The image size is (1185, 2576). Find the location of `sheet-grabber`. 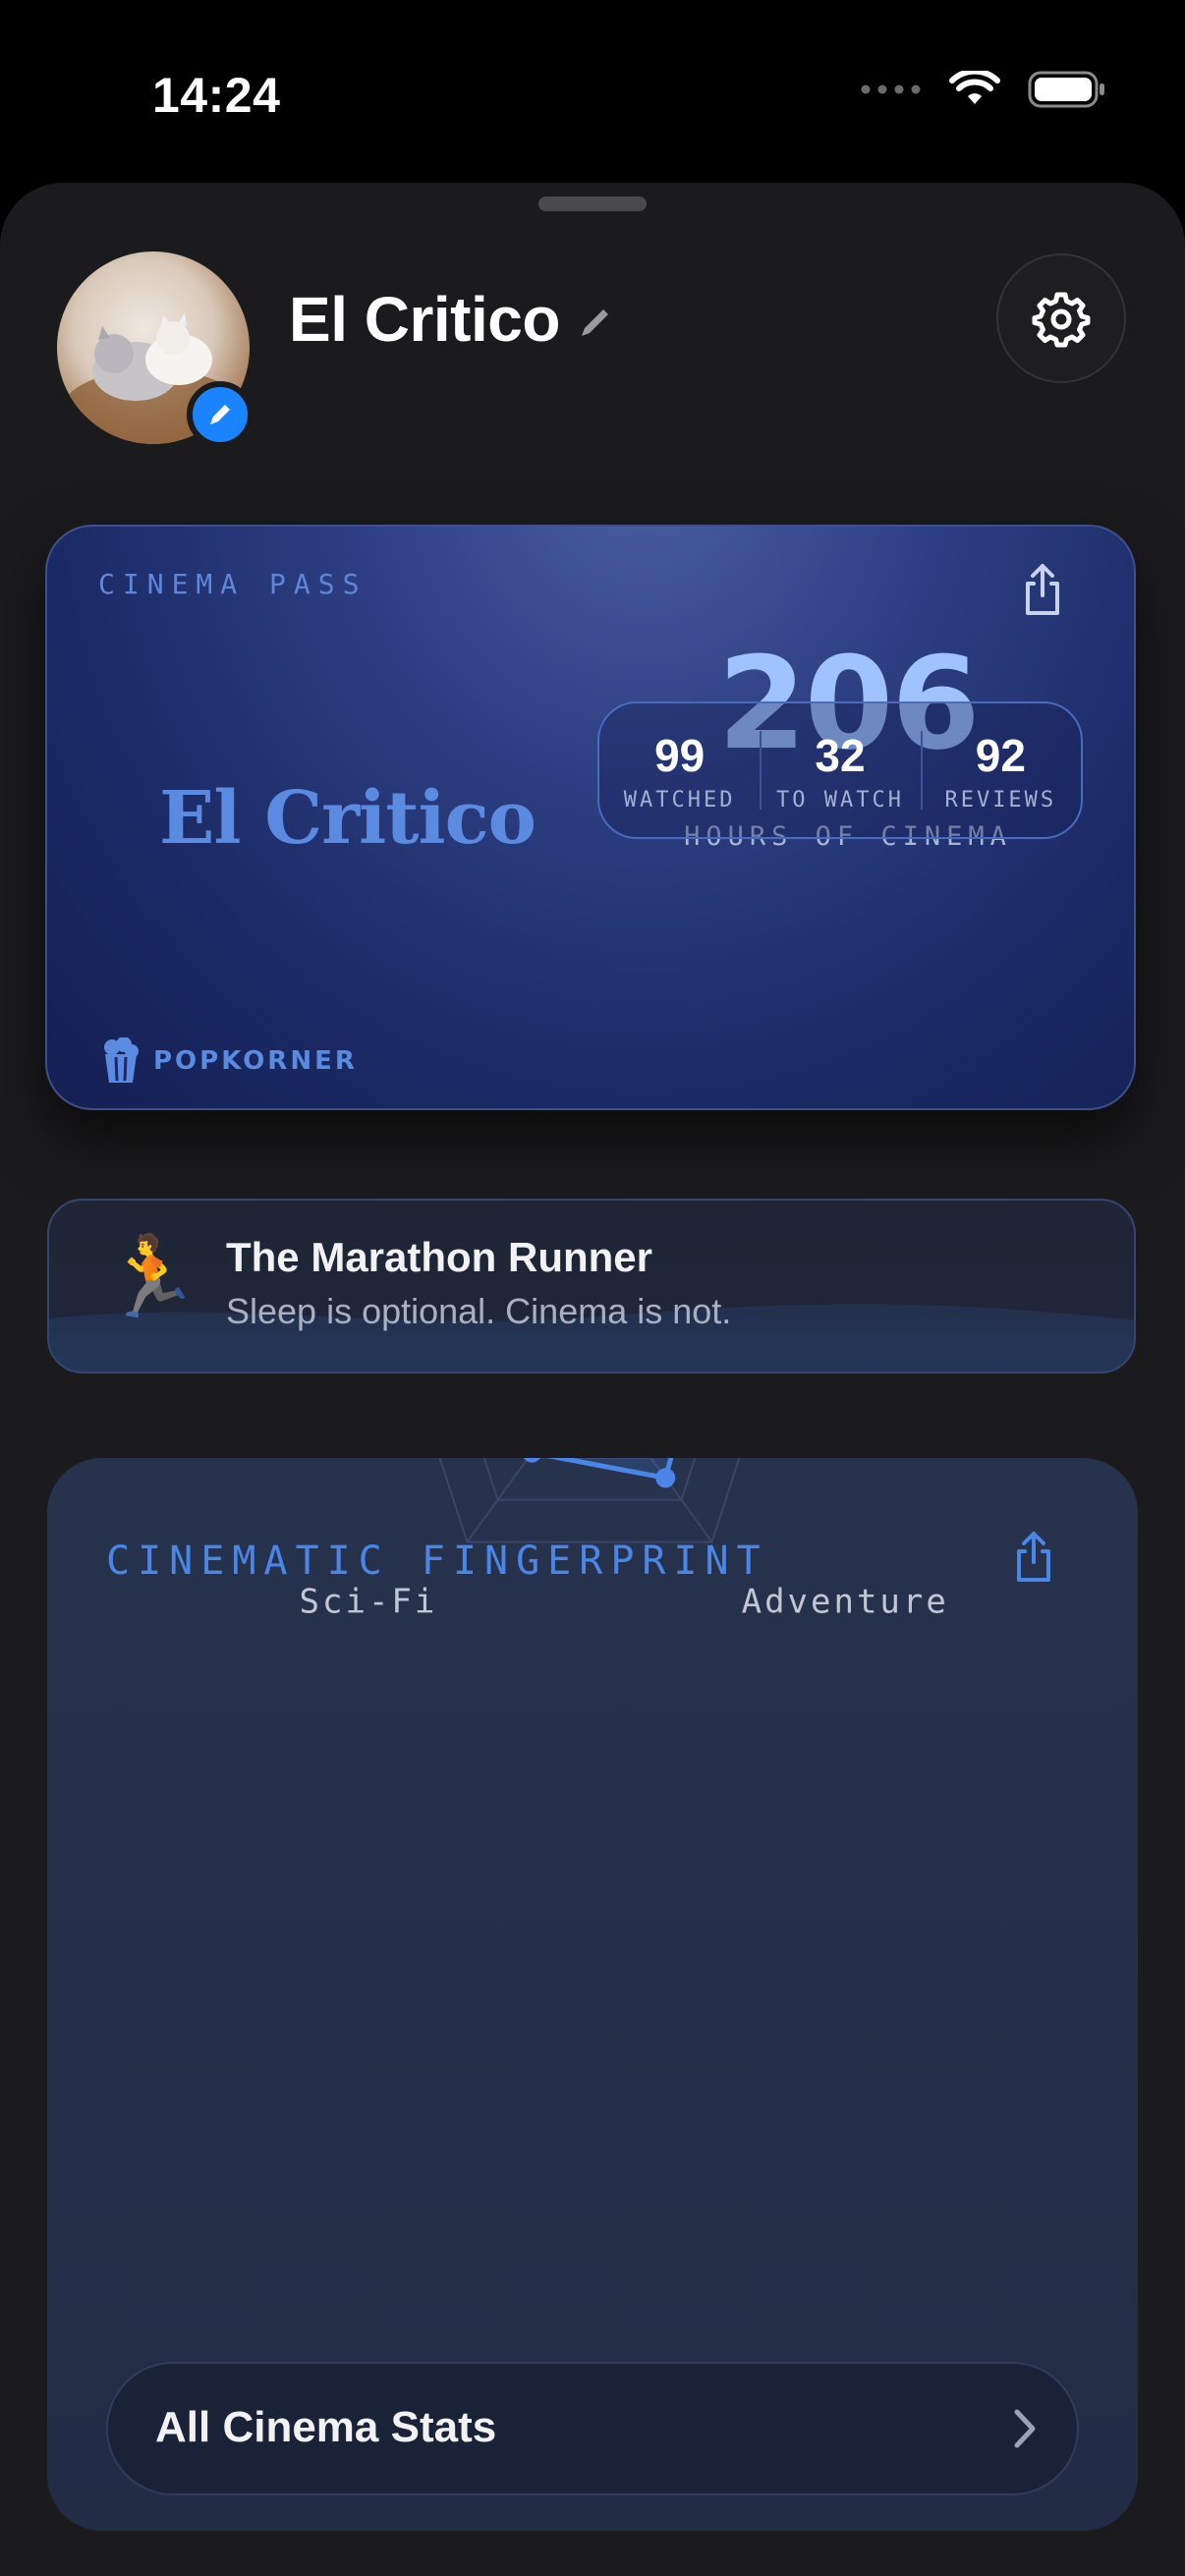

sheet-grabber is located at coordinates (592, 203).